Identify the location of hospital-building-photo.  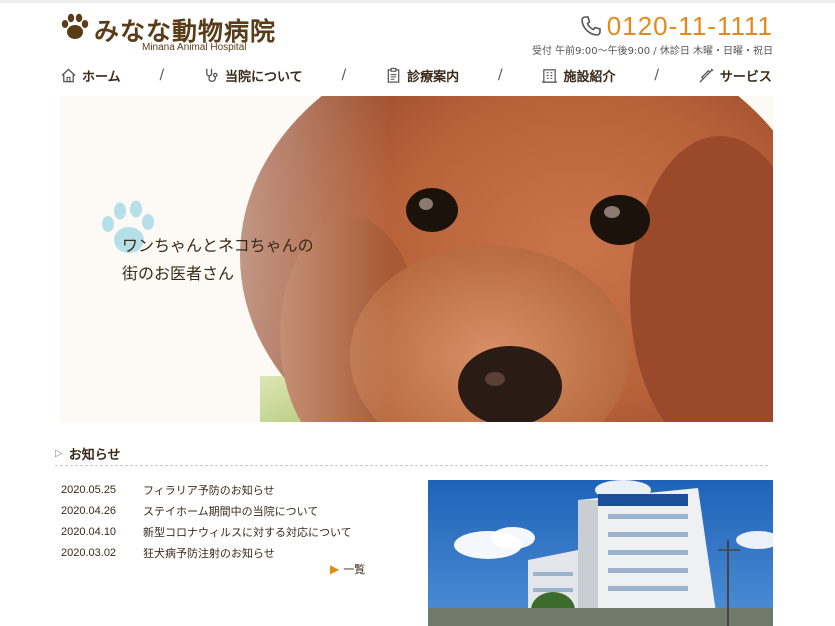
(600, 553).